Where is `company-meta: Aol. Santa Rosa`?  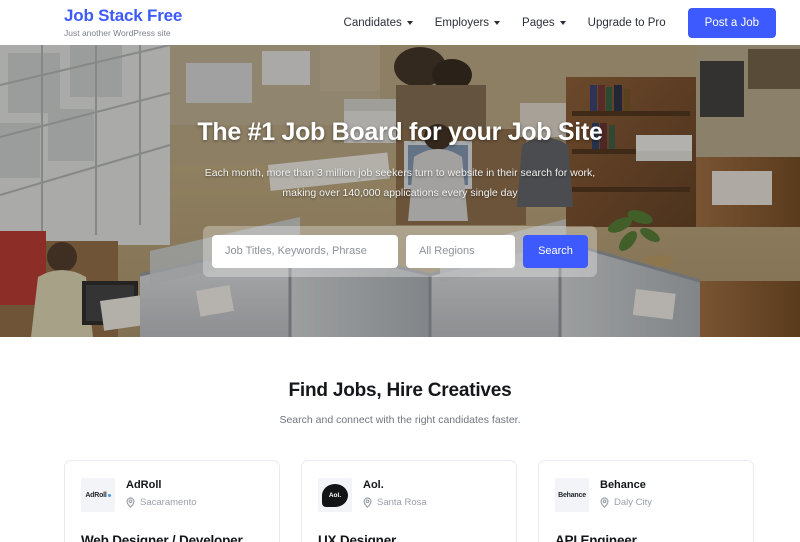 company-meta: Aol. Santa Rosa is located at coordinates (395, 493).